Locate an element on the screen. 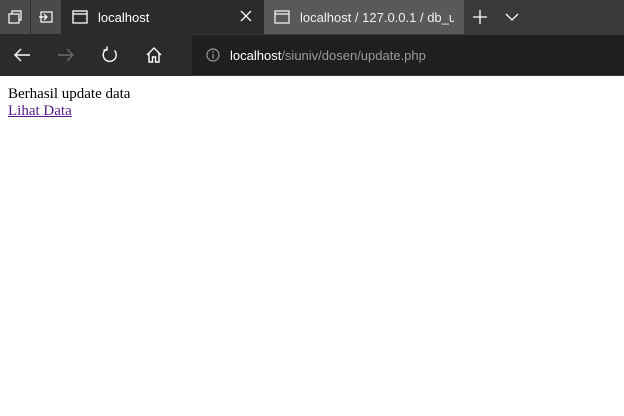  home-button is located at coordinates (154, 55).